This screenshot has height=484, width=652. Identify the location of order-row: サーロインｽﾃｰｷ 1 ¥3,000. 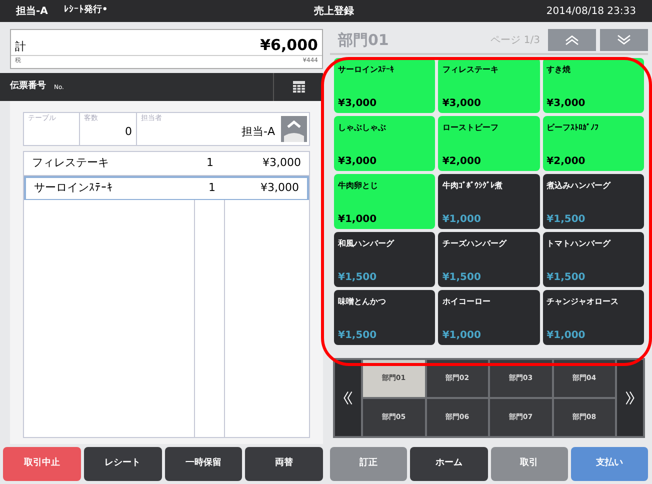
(166, 188).